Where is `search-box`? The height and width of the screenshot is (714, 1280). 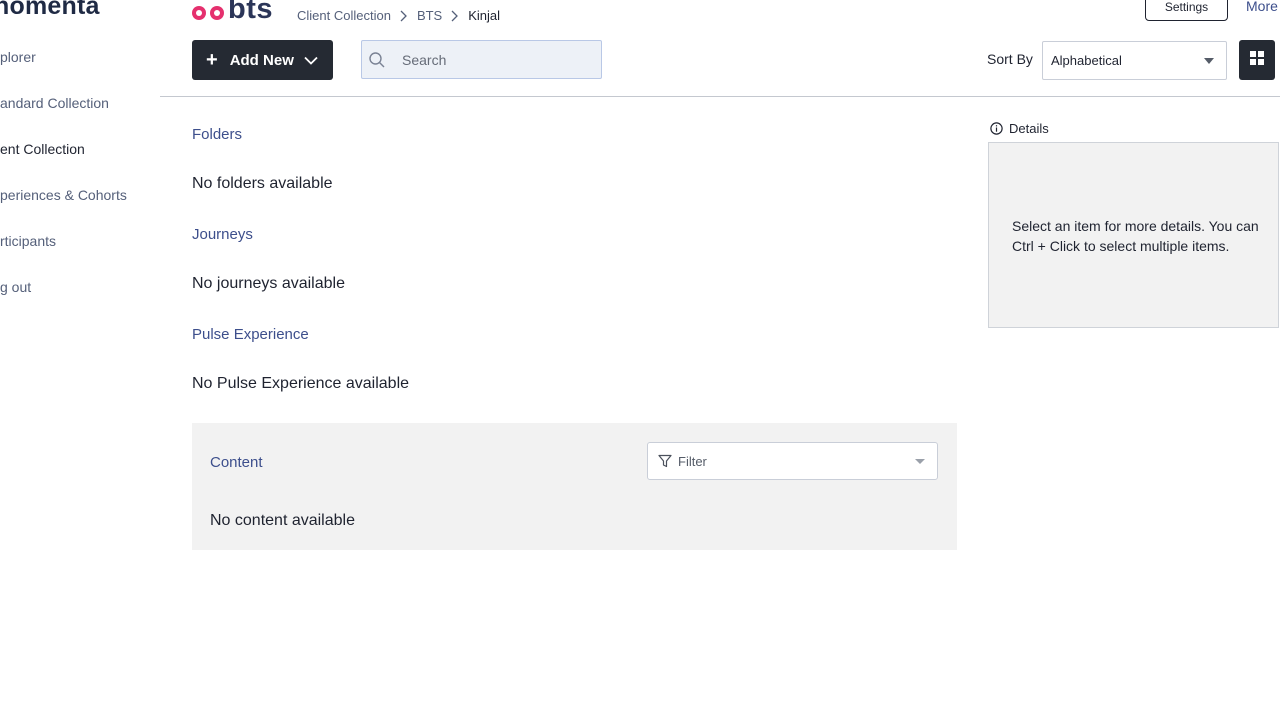
search-box is located at coordinates (481, 59).